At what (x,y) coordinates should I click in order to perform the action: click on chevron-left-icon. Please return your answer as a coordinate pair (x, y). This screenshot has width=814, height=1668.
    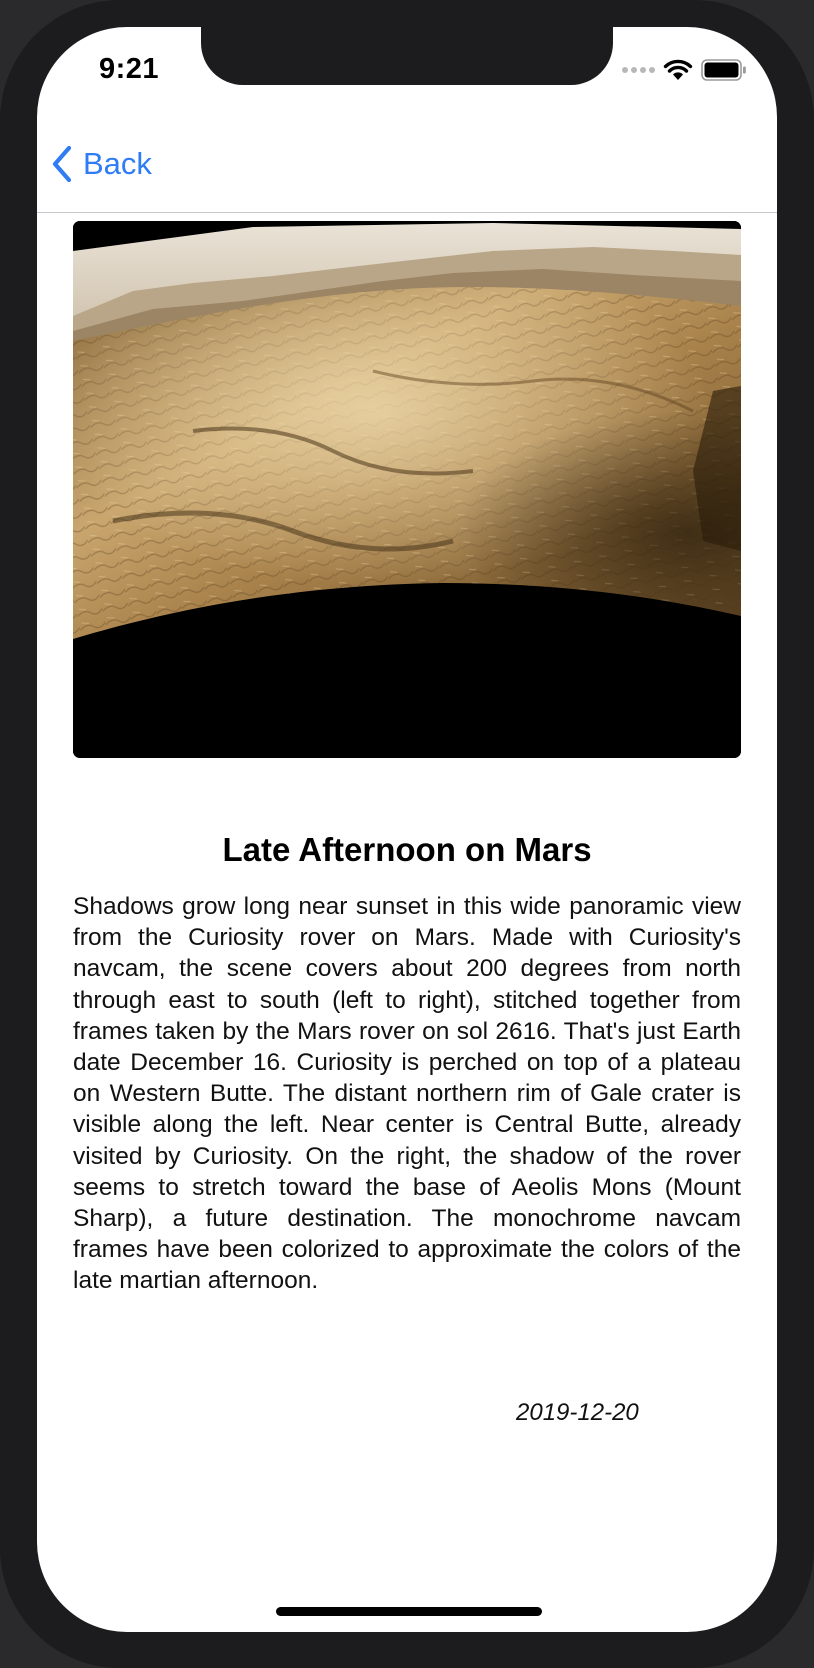
    Looking at the image, I should click on (62, 164).